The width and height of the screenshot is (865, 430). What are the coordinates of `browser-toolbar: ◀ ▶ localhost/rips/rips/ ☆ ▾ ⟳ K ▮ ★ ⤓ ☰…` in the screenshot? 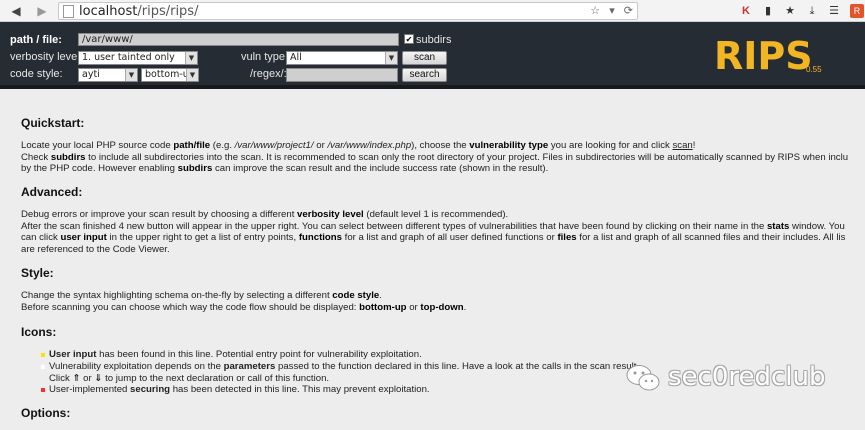 It's located at (432, 11).